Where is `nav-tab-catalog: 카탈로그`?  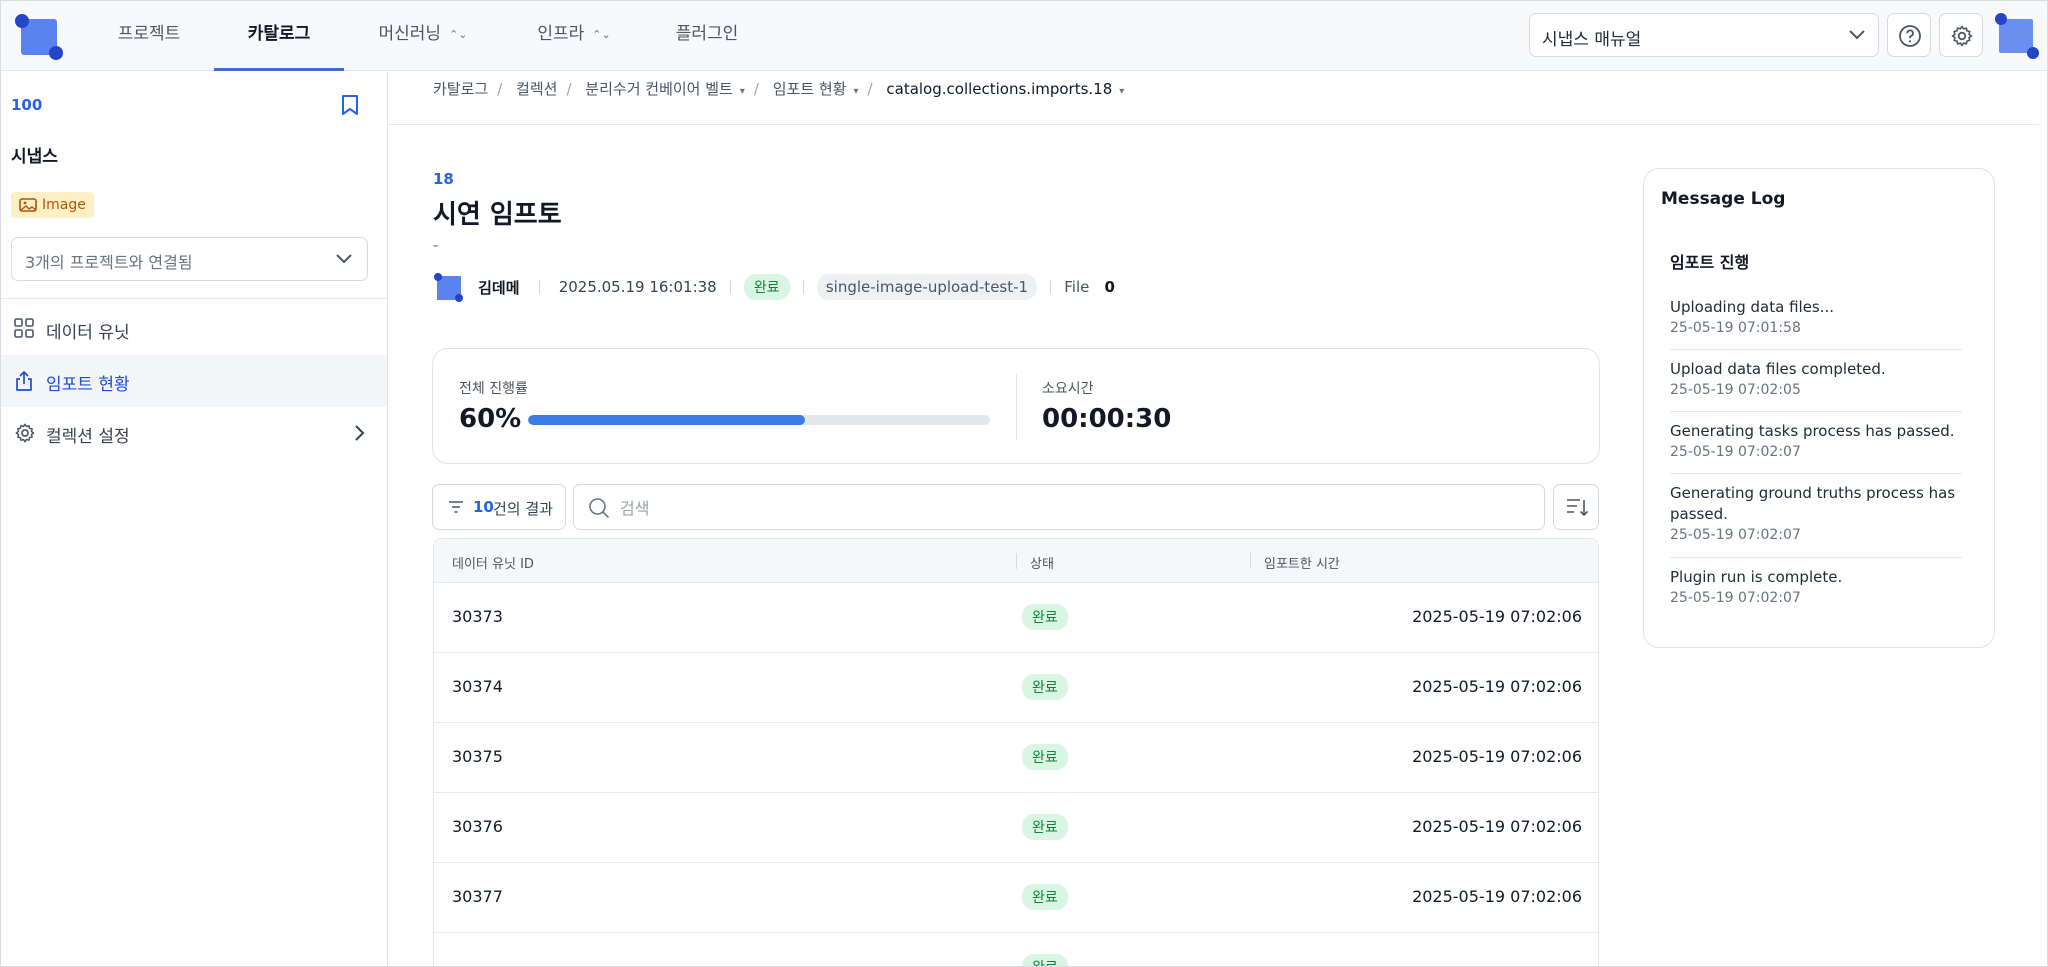
nav-tab-catalog: 카탈로그 is located at coordinates (279, 36).